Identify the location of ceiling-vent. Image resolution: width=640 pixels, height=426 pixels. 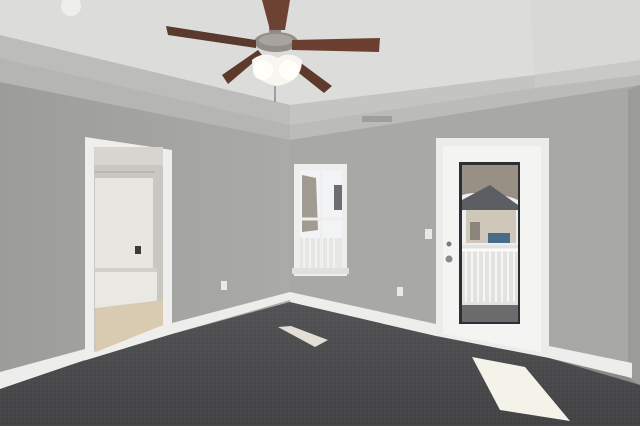
(377, 119).